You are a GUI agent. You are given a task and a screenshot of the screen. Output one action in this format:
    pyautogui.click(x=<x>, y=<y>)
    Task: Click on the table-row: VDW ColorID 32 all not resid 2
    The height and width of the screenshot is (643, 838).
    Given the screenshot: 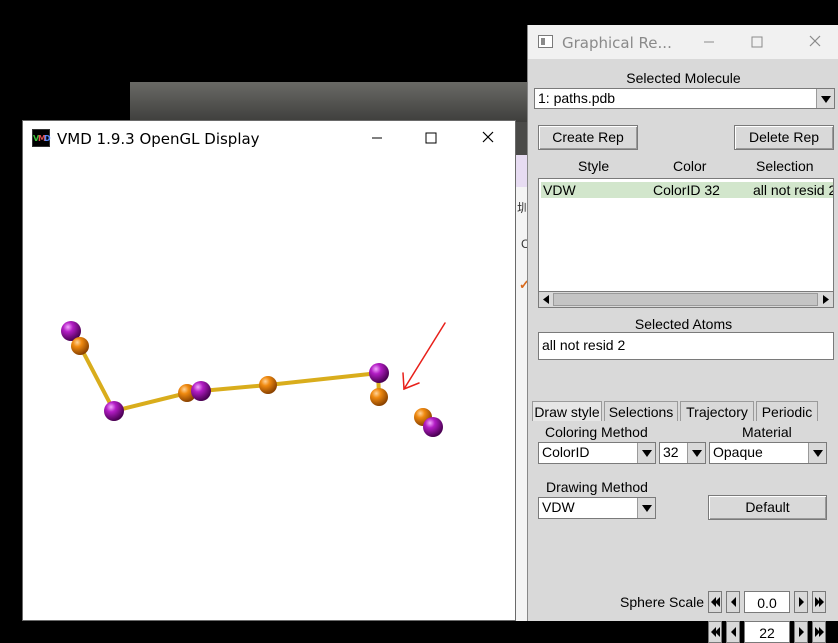 What is the action you would take?
    pyautogui.click(x=687, y=190)
    